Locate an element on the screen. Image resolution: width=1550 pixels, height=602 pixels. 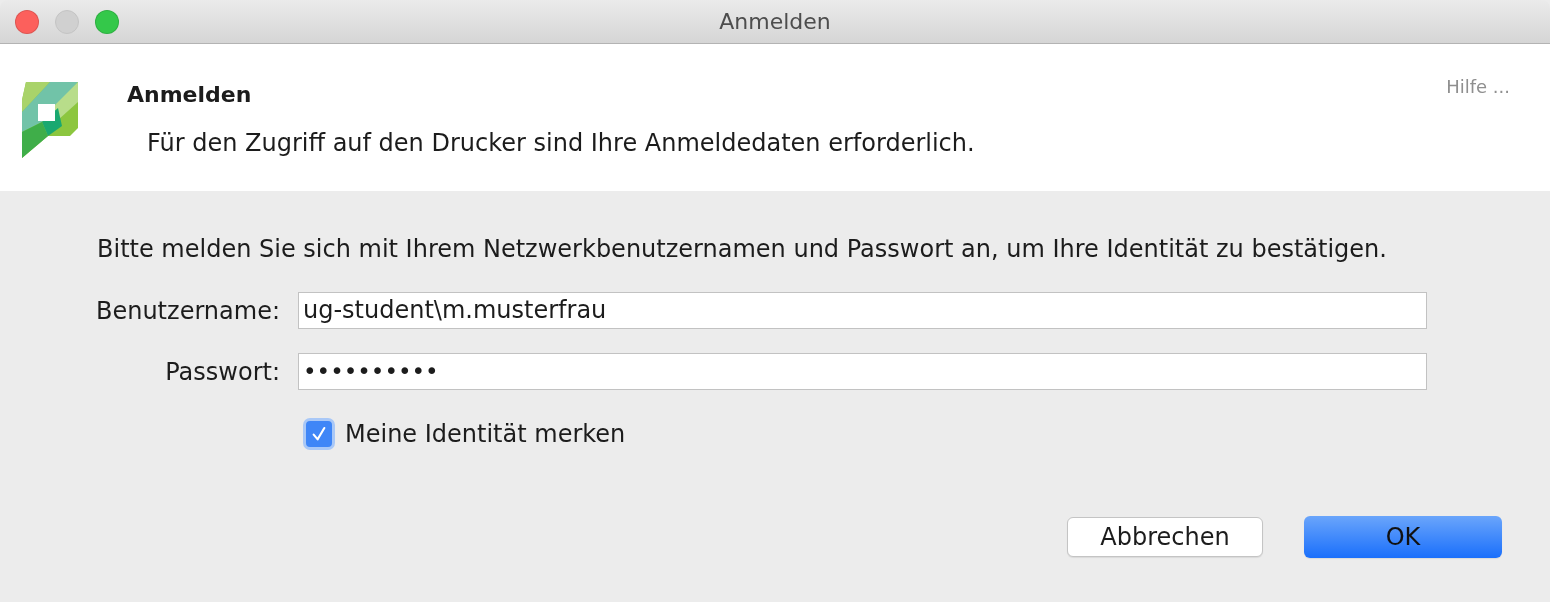
window-title: Anmelden is located at coordinates (775, 21).